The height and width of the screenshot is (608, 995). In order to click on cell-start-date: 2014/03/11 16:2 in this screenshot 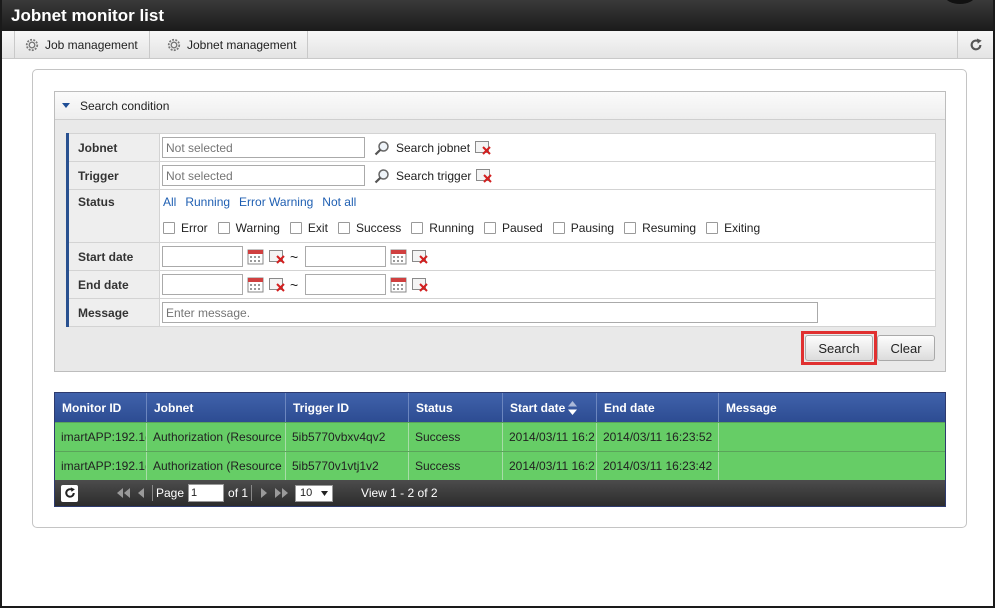, I will do `click(550, 437)`.